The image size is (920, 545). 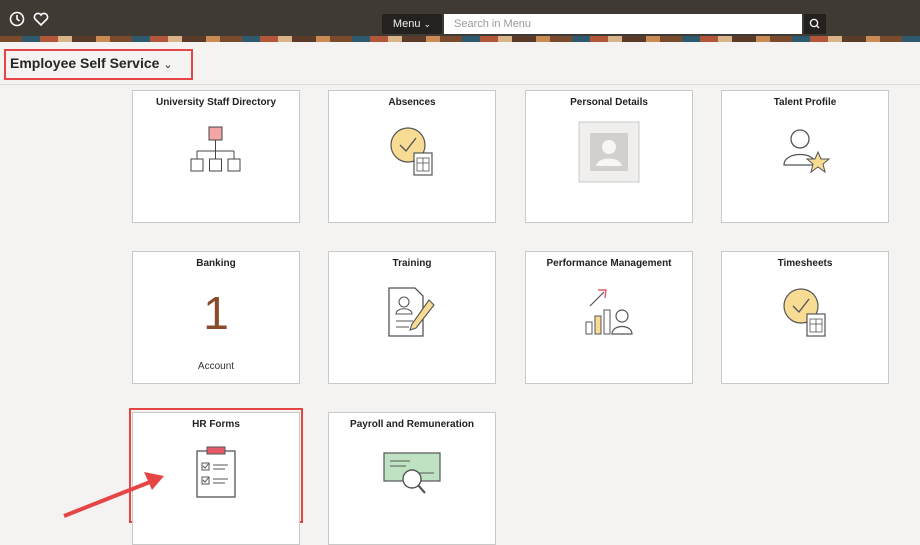 I want to click on account-count: 1, so click(x=216, y=313).